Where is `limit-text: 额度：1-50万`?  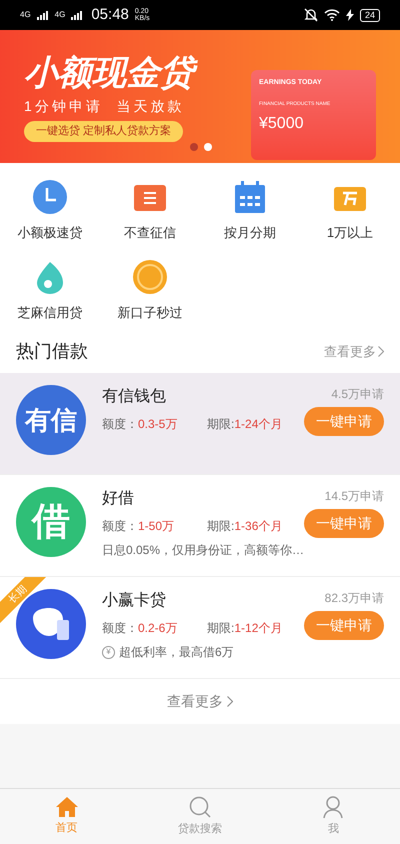 limit-text: 额度：1-50万 is located at coordinates (139, 526).